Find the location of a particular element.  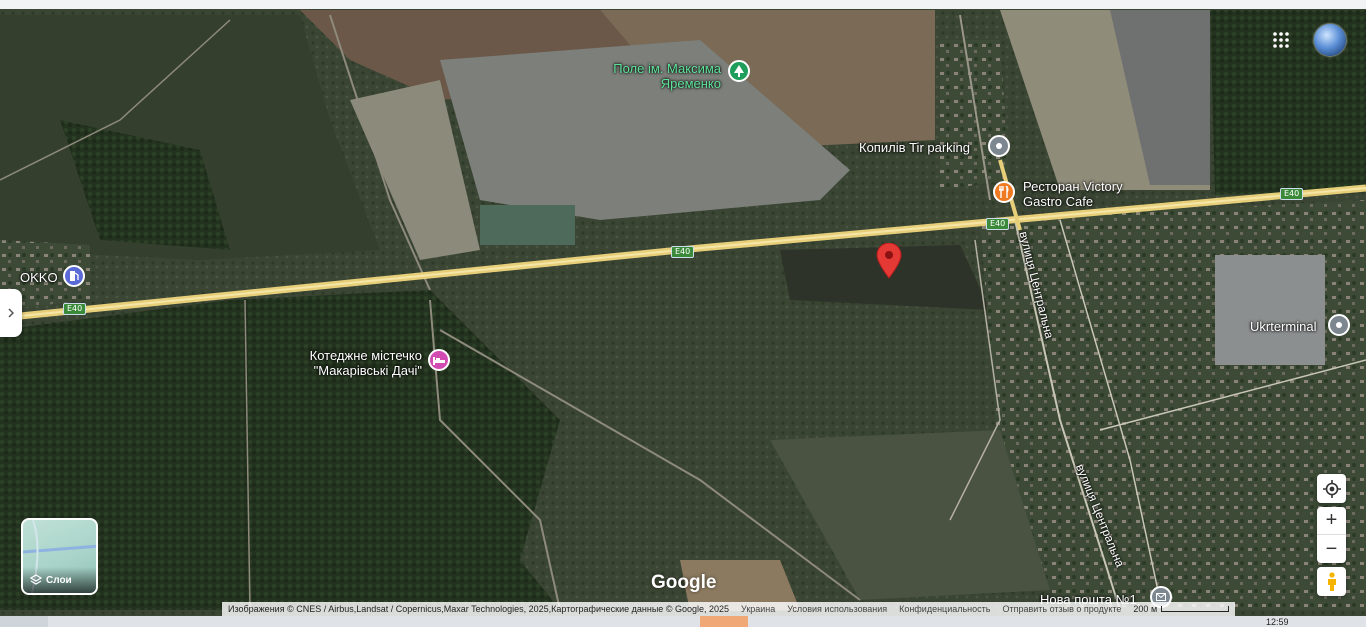

poi-victory-label: Ресторан Victory Gastro Cafe is located at coordinates (1073, 194).